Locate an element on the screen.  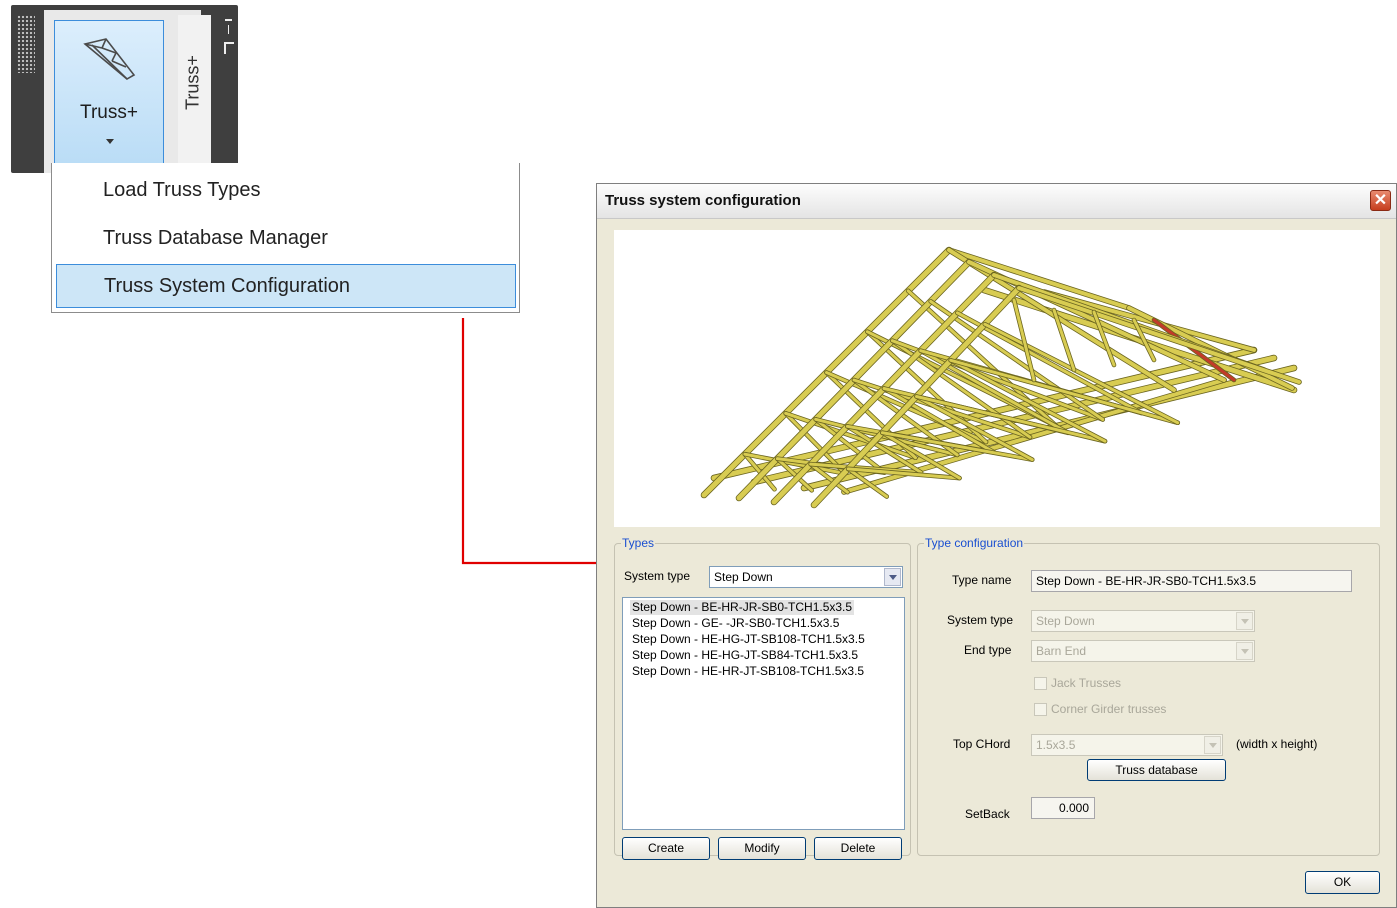
setback-field: 0.000 is located at coordinates (1063, 808).